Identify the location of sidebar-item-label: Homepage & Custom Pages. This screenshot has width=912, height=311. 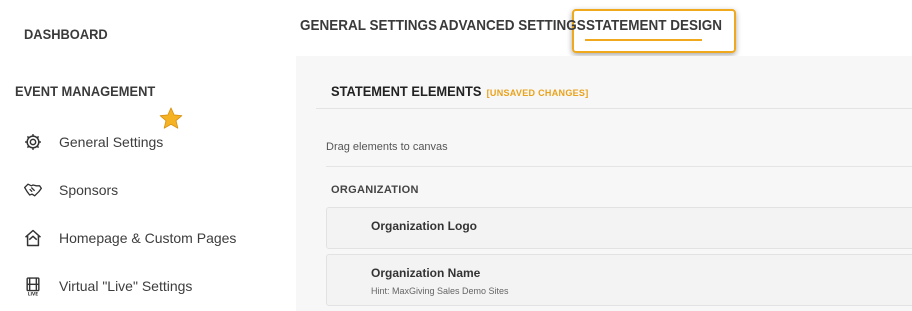
(148, 238).